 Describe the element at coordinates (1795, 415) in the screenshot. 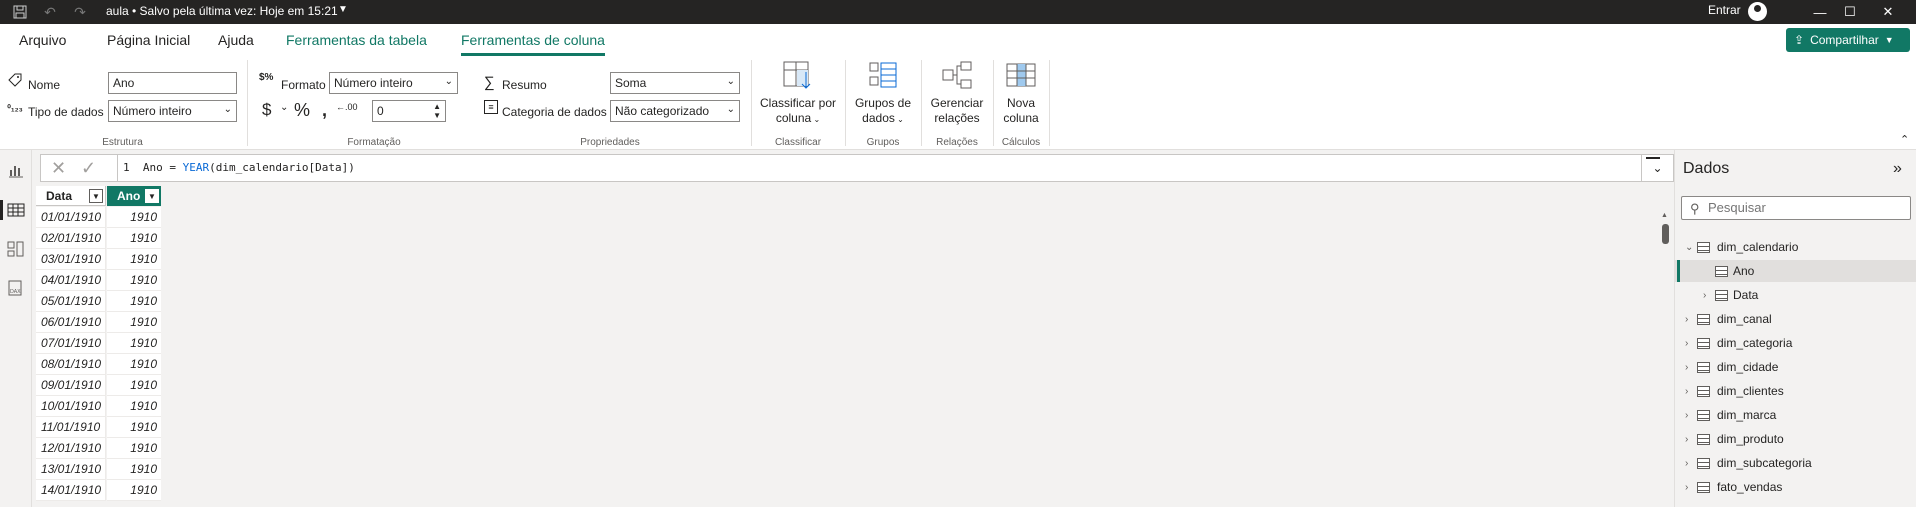

I see `table-item-dim-marca: › dim_marca` at that location.